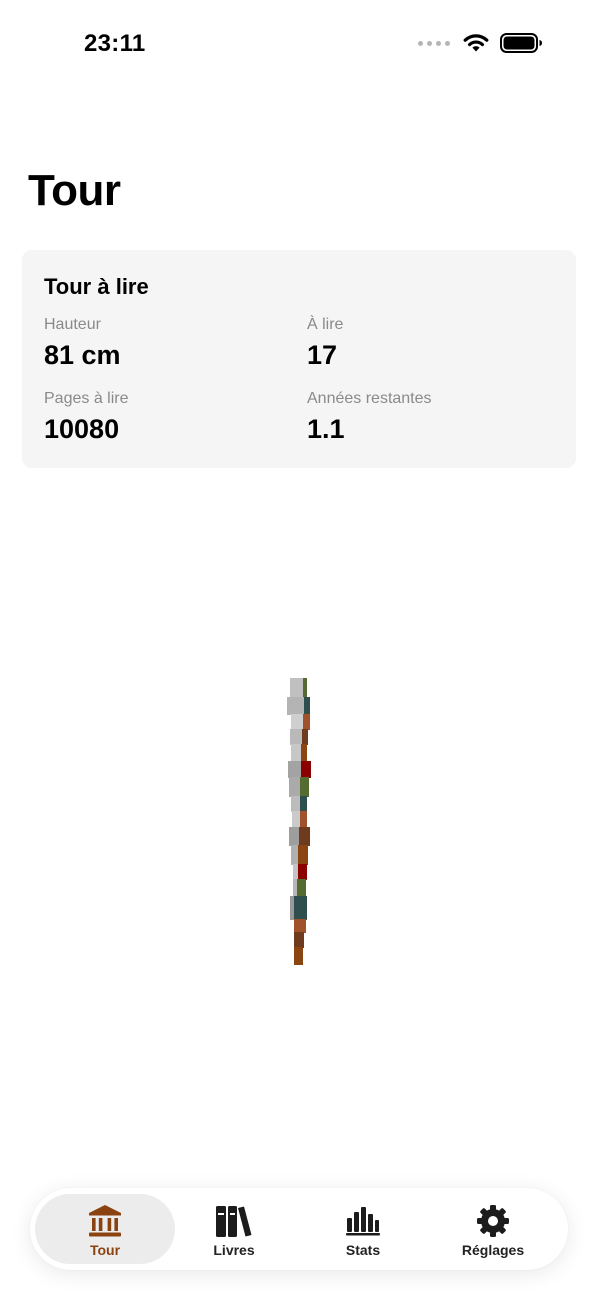  I want to click on status-time: 23:11, so click(115, 43).